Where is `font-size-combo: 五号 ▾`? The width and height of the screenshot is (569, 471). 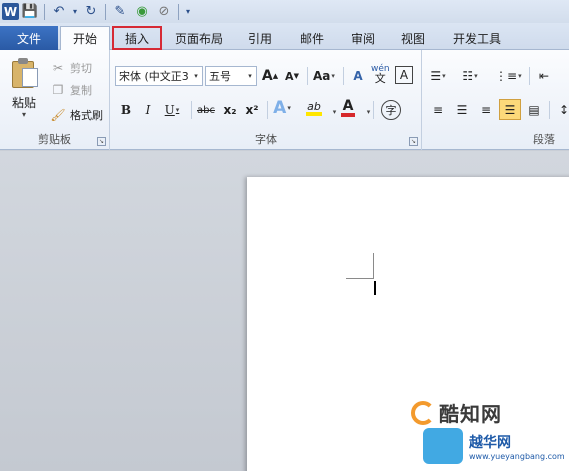
font-size-combo: 五号 ▾ is located at coordinates (231, 76).